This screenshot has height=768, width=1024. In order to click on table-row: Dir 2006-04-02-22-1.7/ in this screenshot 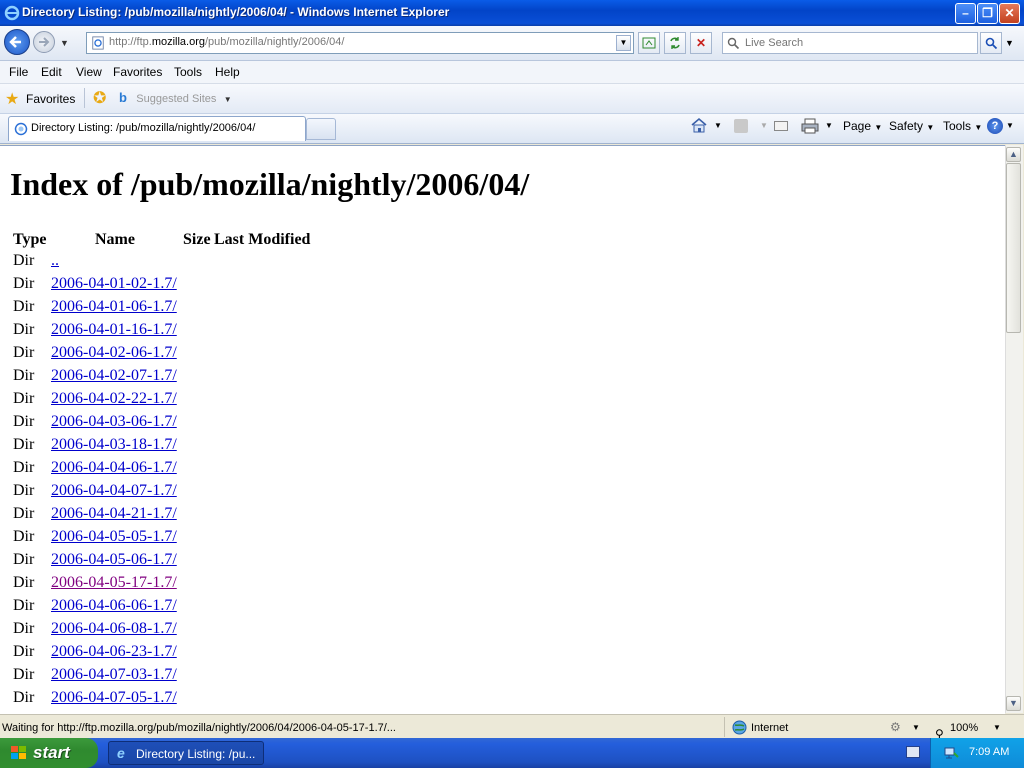, I will do `click(200, 401)`.